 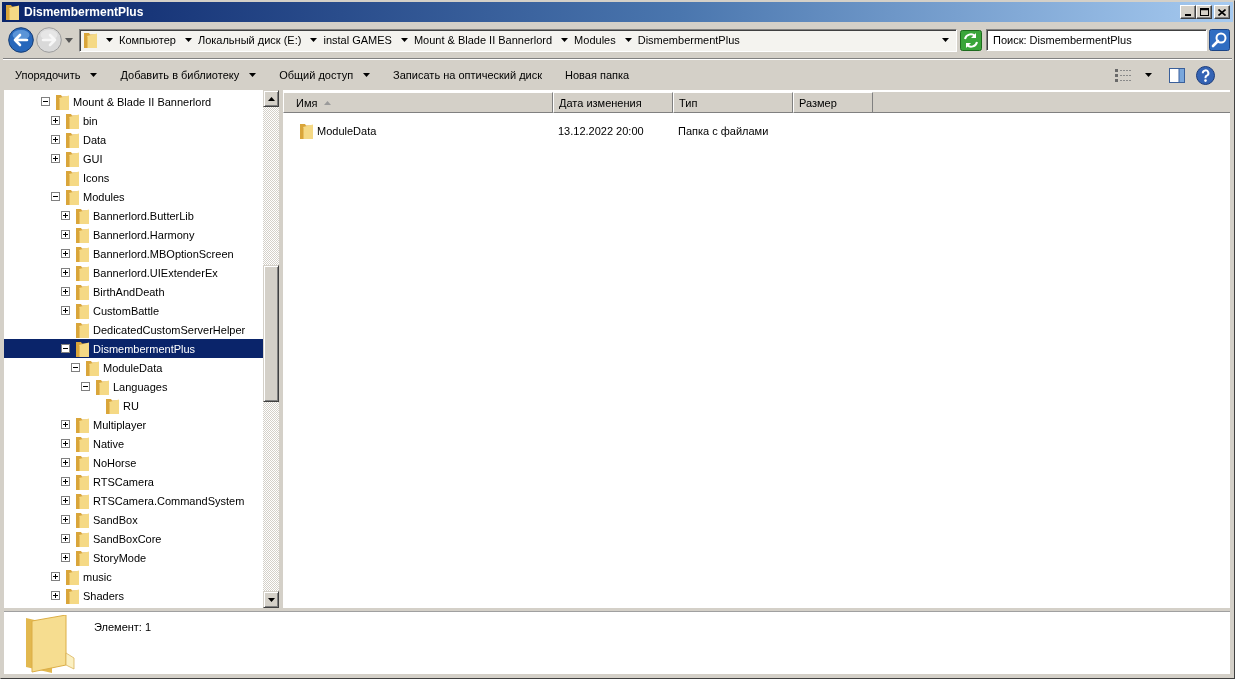 I want to click on tree-item: RU, so click(x=133, y=405).